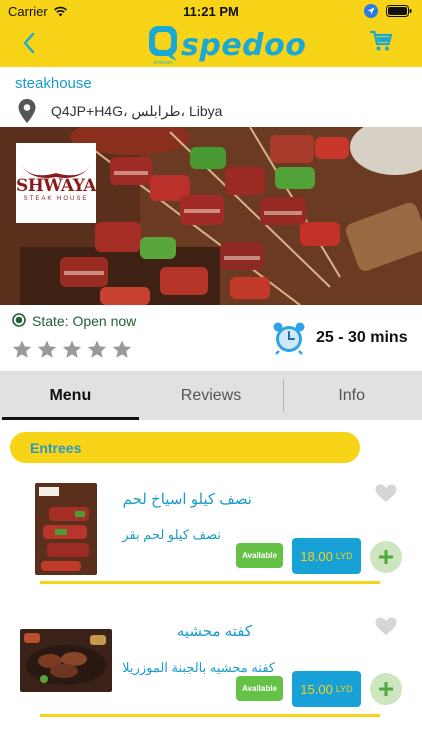 This screenshot has height=750, width=422. I want to click on price-tag: 15.00 LYD, so click(326, 689).